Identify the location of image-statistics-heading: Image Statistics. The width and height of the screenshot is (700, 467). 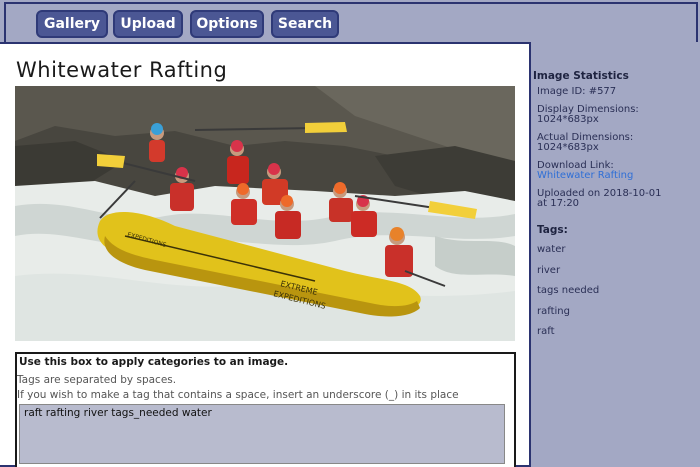
(581, 76).